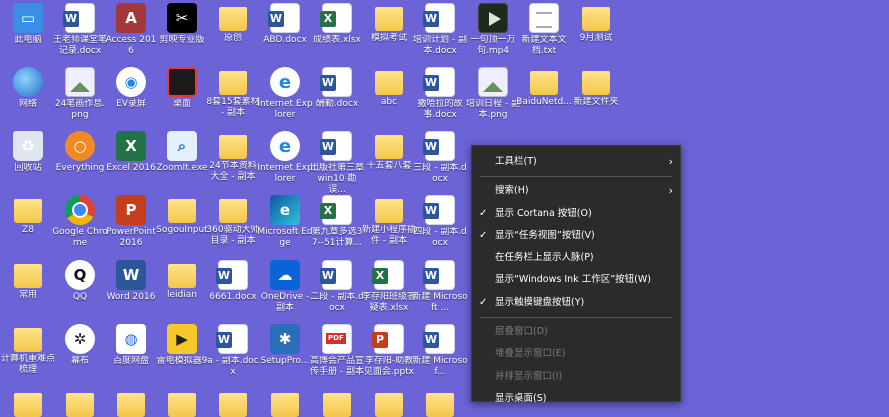  What do you see at coordinates (28, 40) in the screenshot?
I see `desktop-icon-label: 此电脑` at bounding box center [28, 40].